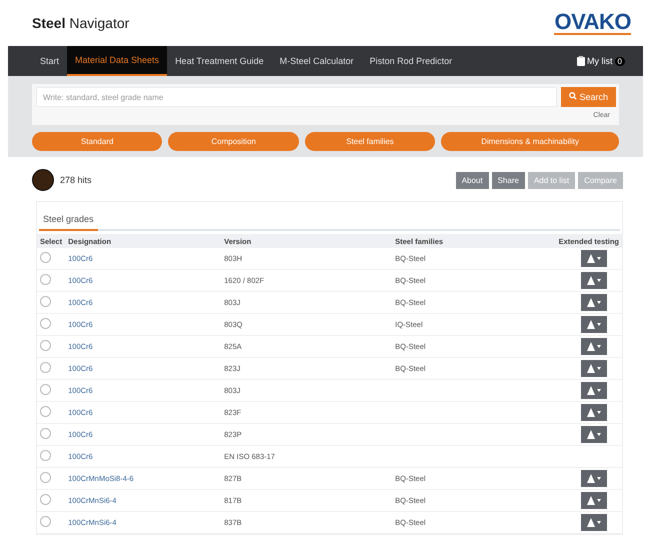 The width and height of the screenshot is (651, 542). I want to click on action-button: About, so click(472, 180).